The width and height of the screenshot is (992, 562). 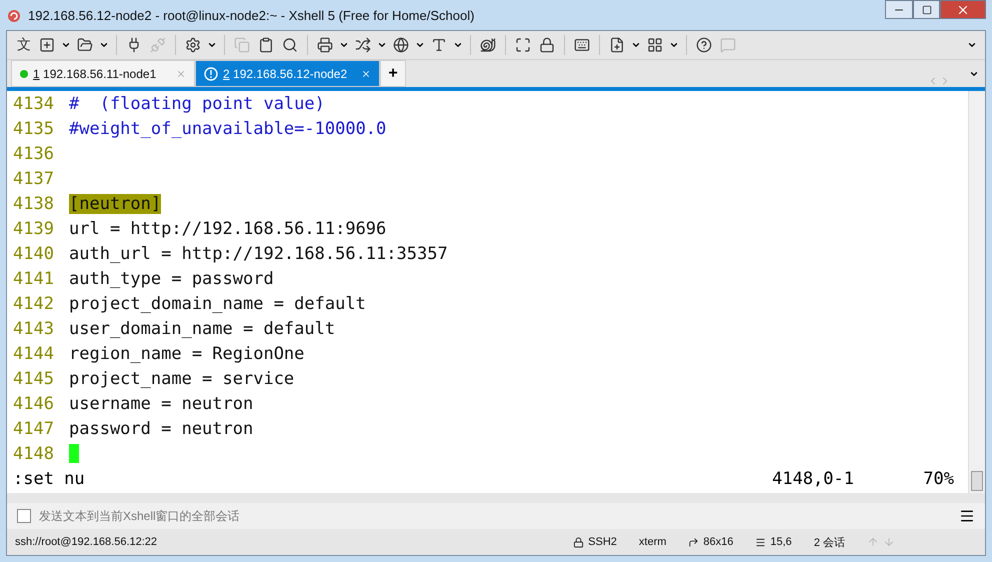 What do you see at coordinates (49, 478) in the screenshot?
I see `command-text: :set nu` at bounding box center [49, 478].